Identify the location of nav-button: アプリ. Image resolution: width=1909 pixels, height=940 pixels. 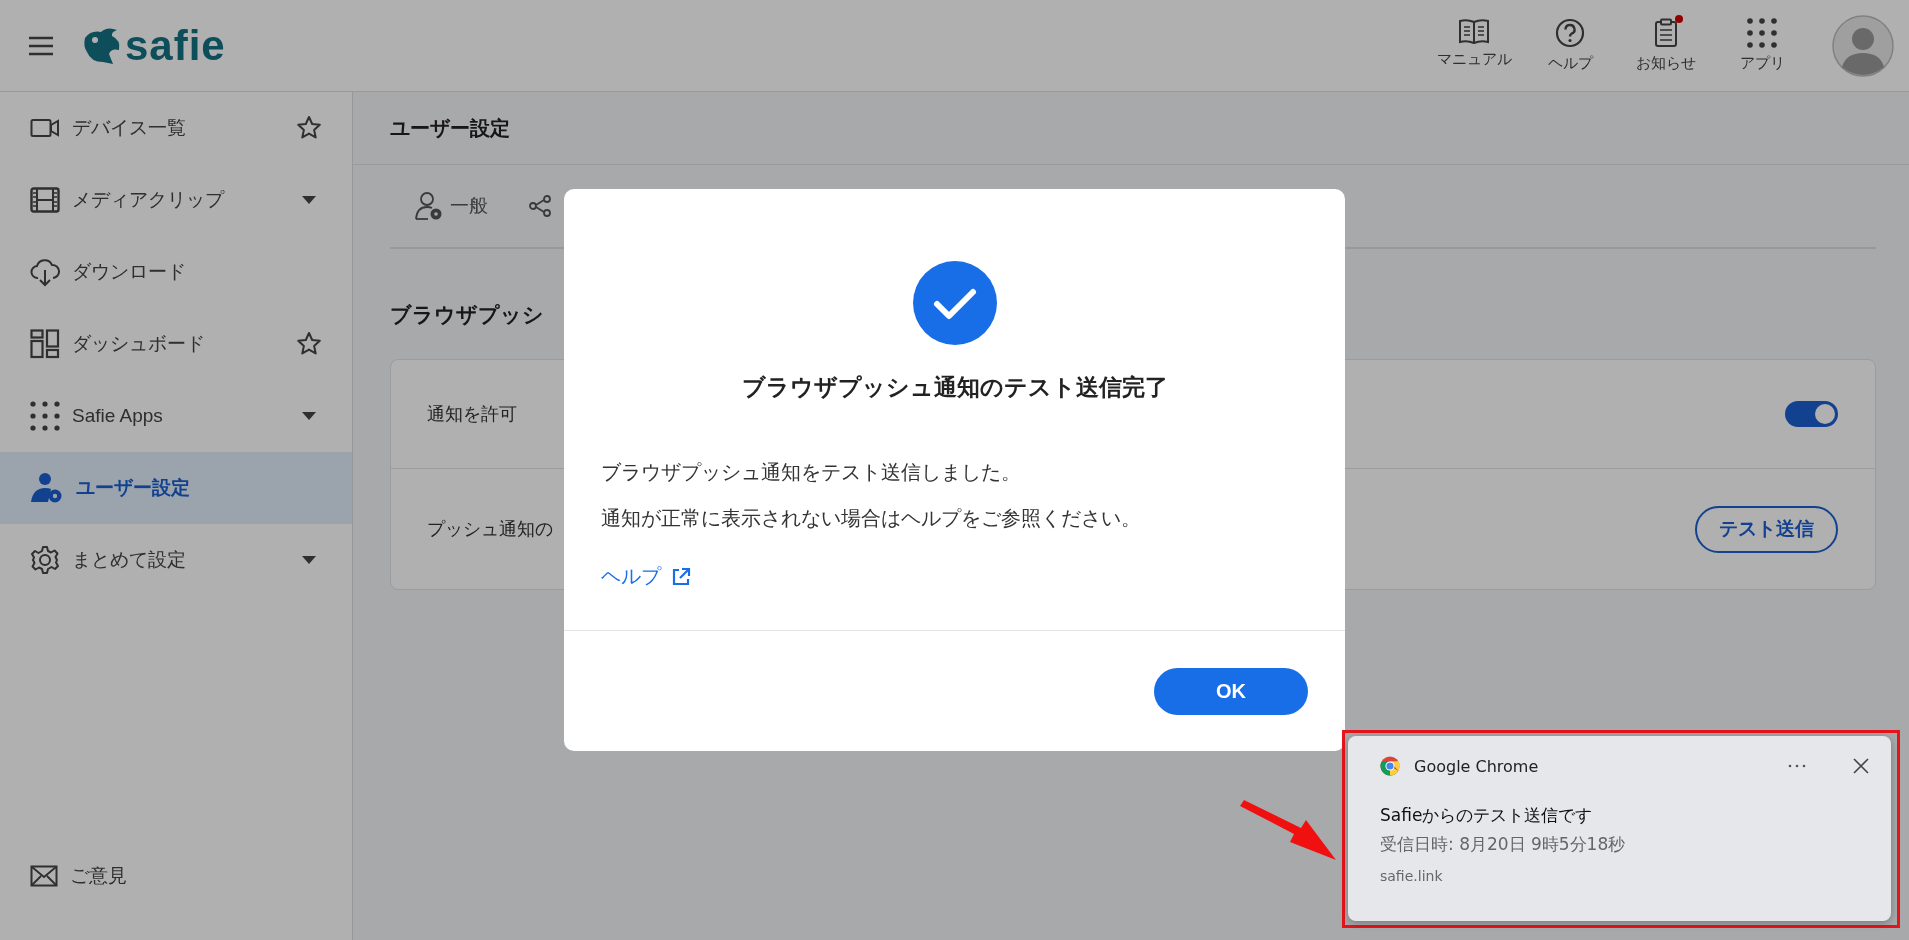
(1762, 45).